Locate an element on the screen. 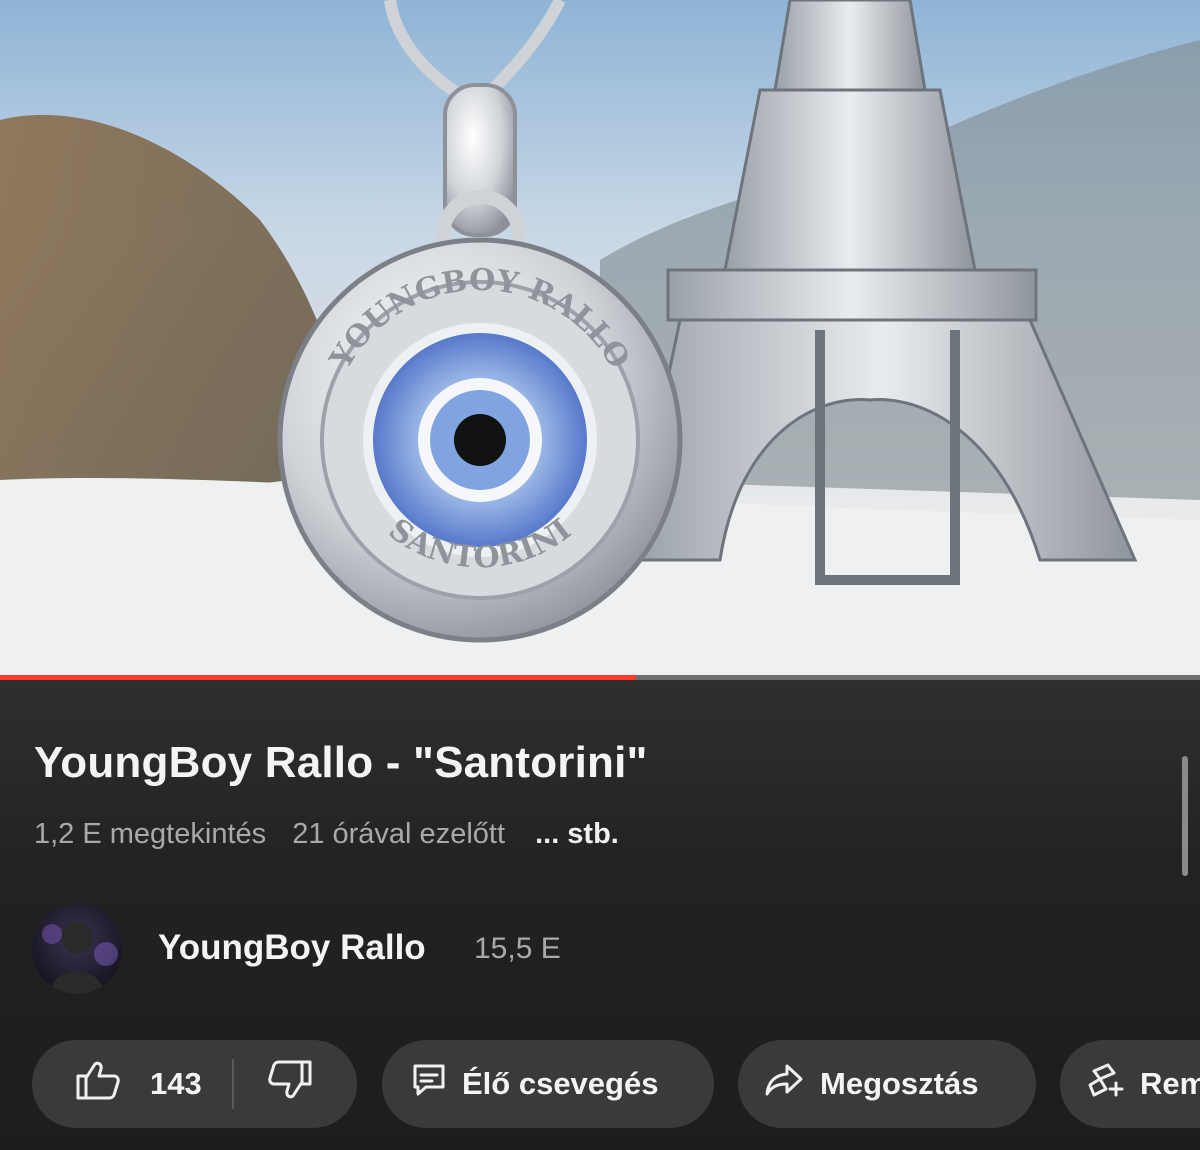  dislike-button is located at coordinates (289, 1084).